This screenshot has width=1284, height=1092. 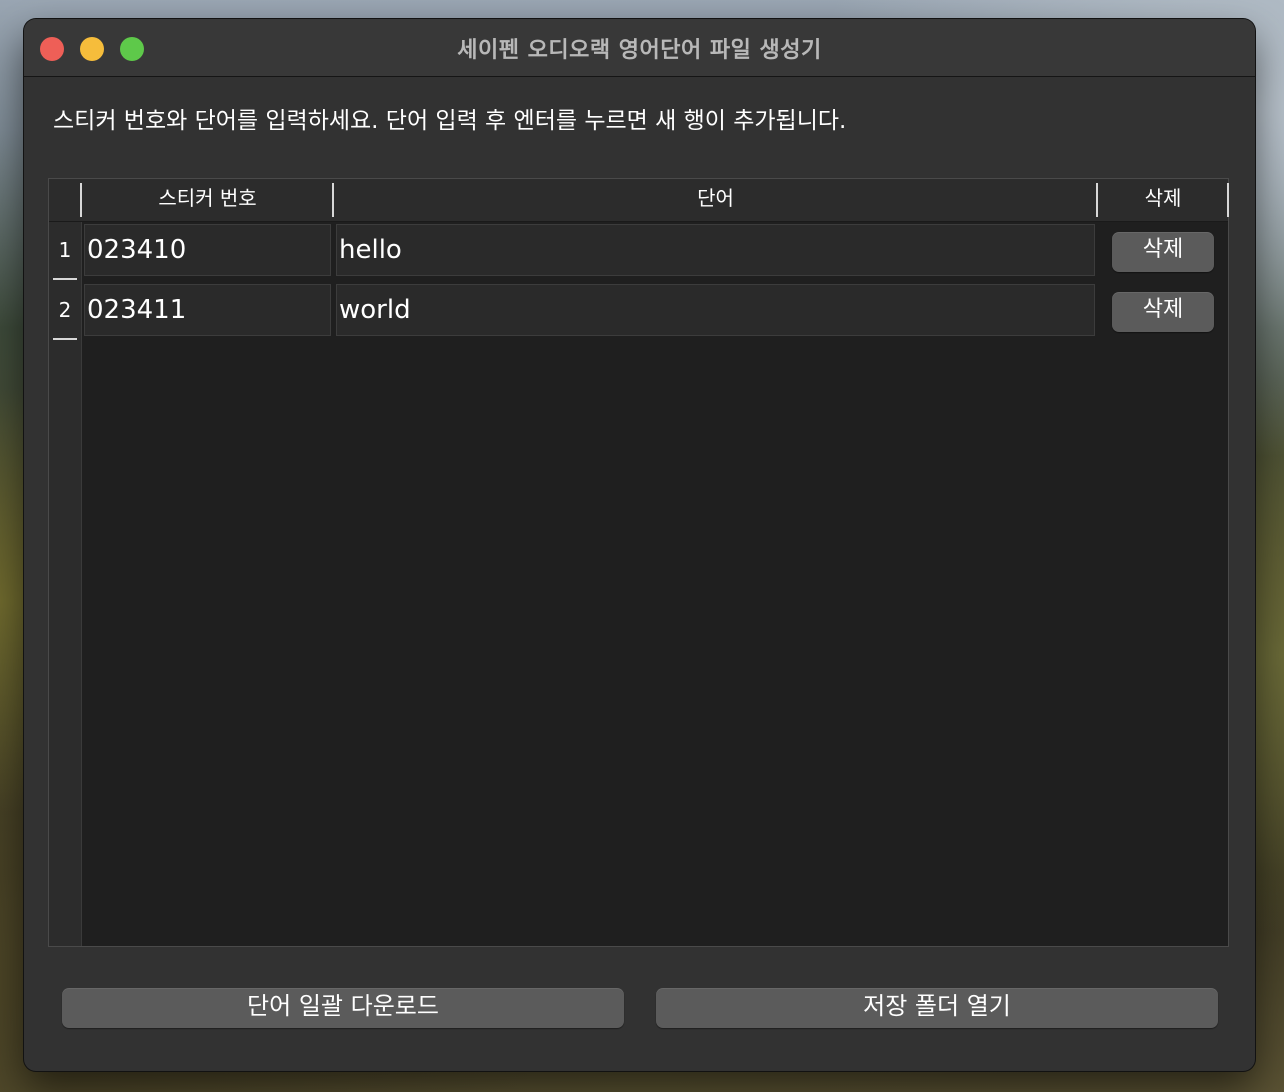 I want to click on column-header-sticker: 스티커 번호, so click(x=207, y=200).